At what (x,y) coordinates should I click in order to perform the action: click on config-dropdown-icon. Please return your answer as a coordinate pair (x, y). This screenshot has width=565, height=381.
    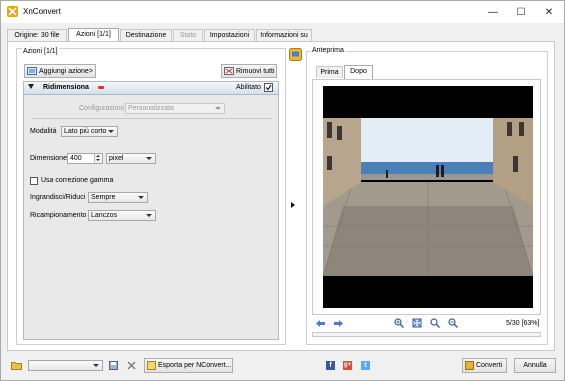
    Looking at the image, I should click on (218, 108).